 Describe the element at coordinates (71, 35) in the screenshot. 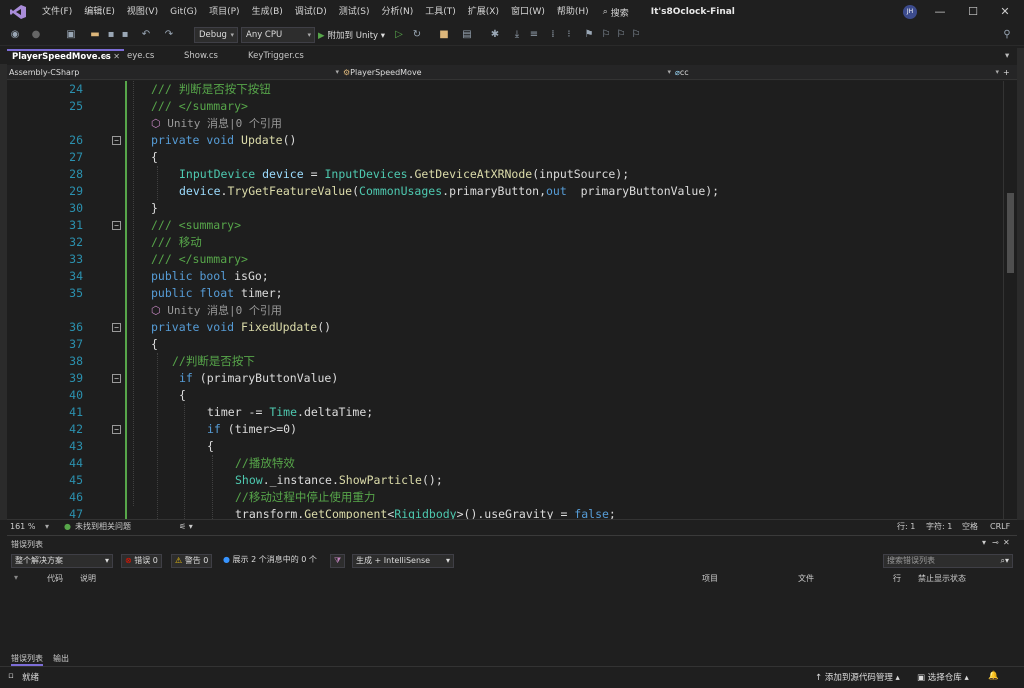

I see `new-project-icon: ▣` at that location.